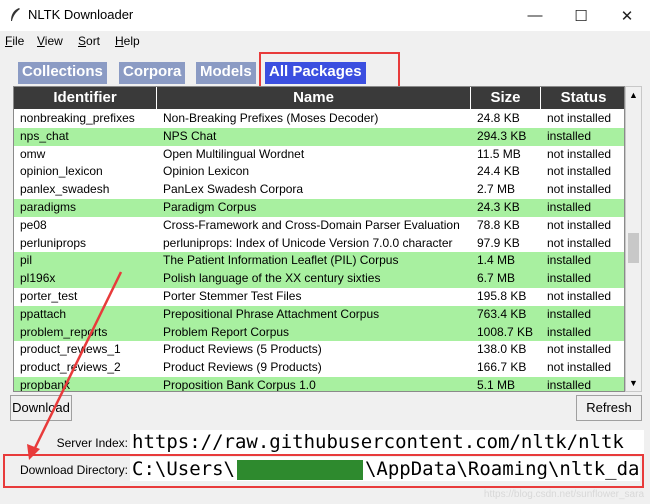 Image resolution: width=650 pixels, height=504 pixels. I want to click on cell-id: omw, so click(33, 153).